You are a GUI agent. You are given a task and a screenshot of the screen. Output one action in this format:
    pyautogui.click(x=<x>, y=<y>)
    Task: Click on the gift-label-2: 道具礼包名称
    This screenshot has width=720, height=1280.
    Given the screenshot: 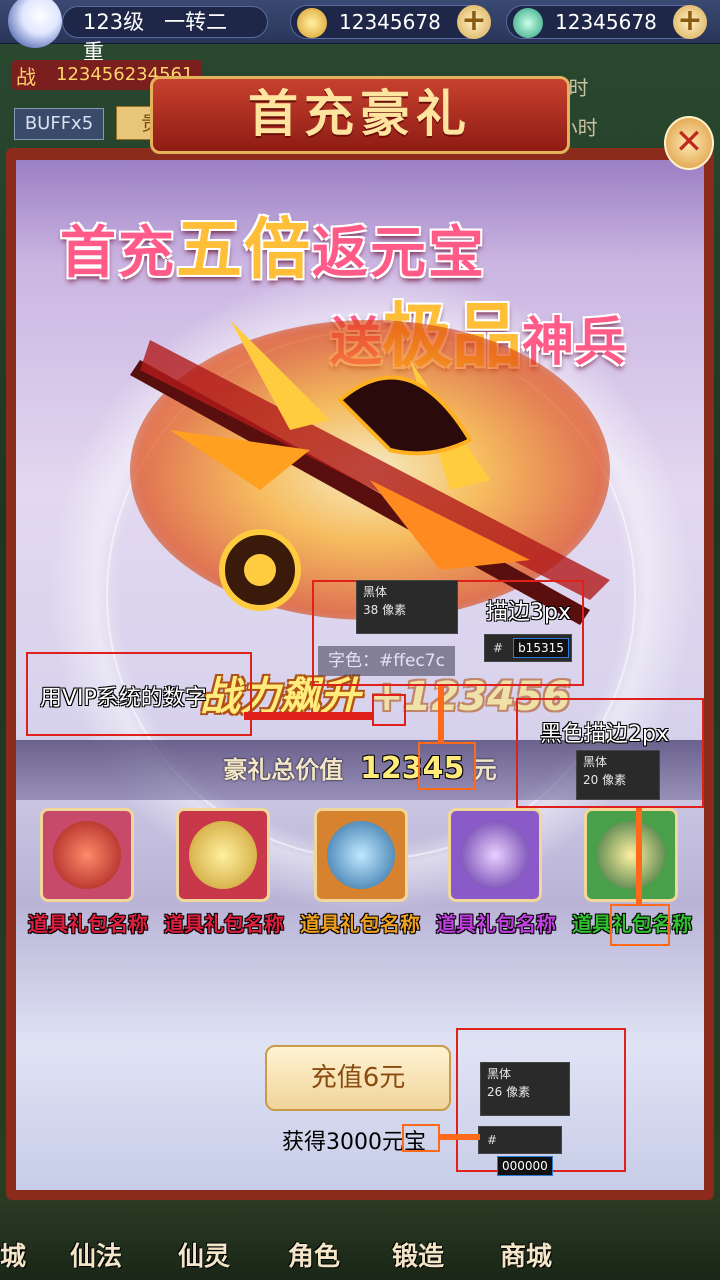 What is the action you would take?
    pyautogui.click(x=224, y=924)
    